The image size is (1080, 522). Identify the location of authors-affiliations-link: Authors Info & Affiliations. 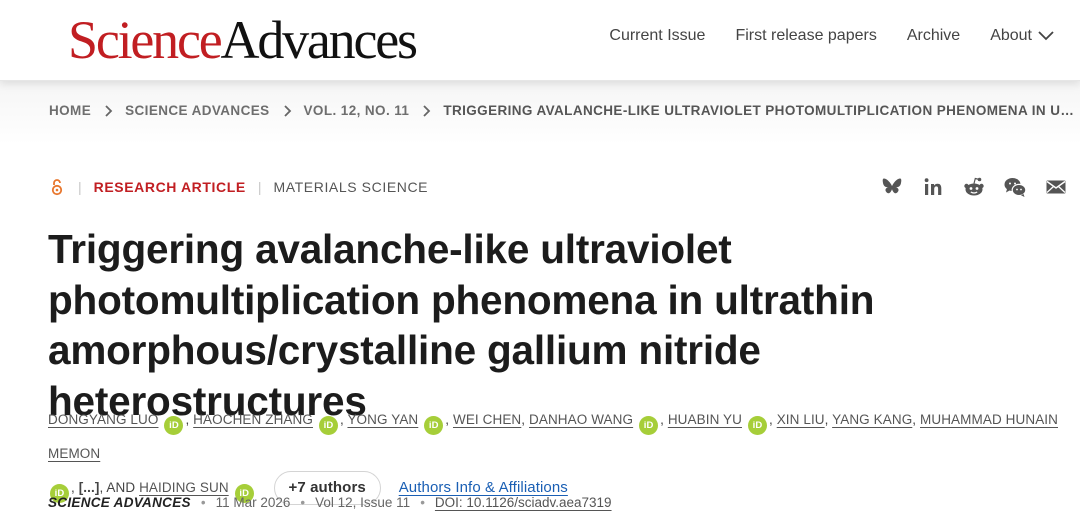
(483, 487).